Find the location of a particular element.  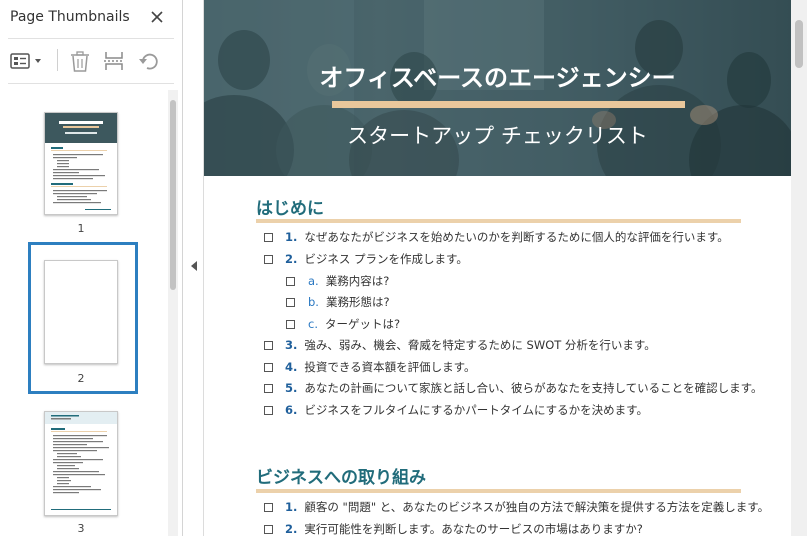

checklist-item: 4. 投資できる資本額を評価します。 is located at coordinates (380, 367).